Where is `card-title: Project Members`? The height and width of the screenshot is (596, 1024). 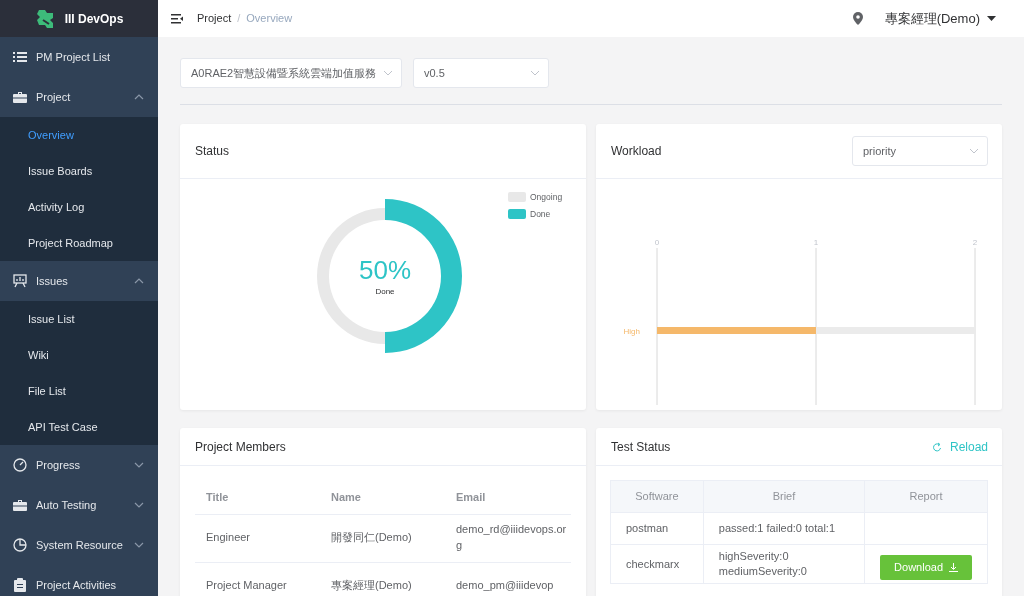 card-title: Project Members is located at coordinates (240, 447).